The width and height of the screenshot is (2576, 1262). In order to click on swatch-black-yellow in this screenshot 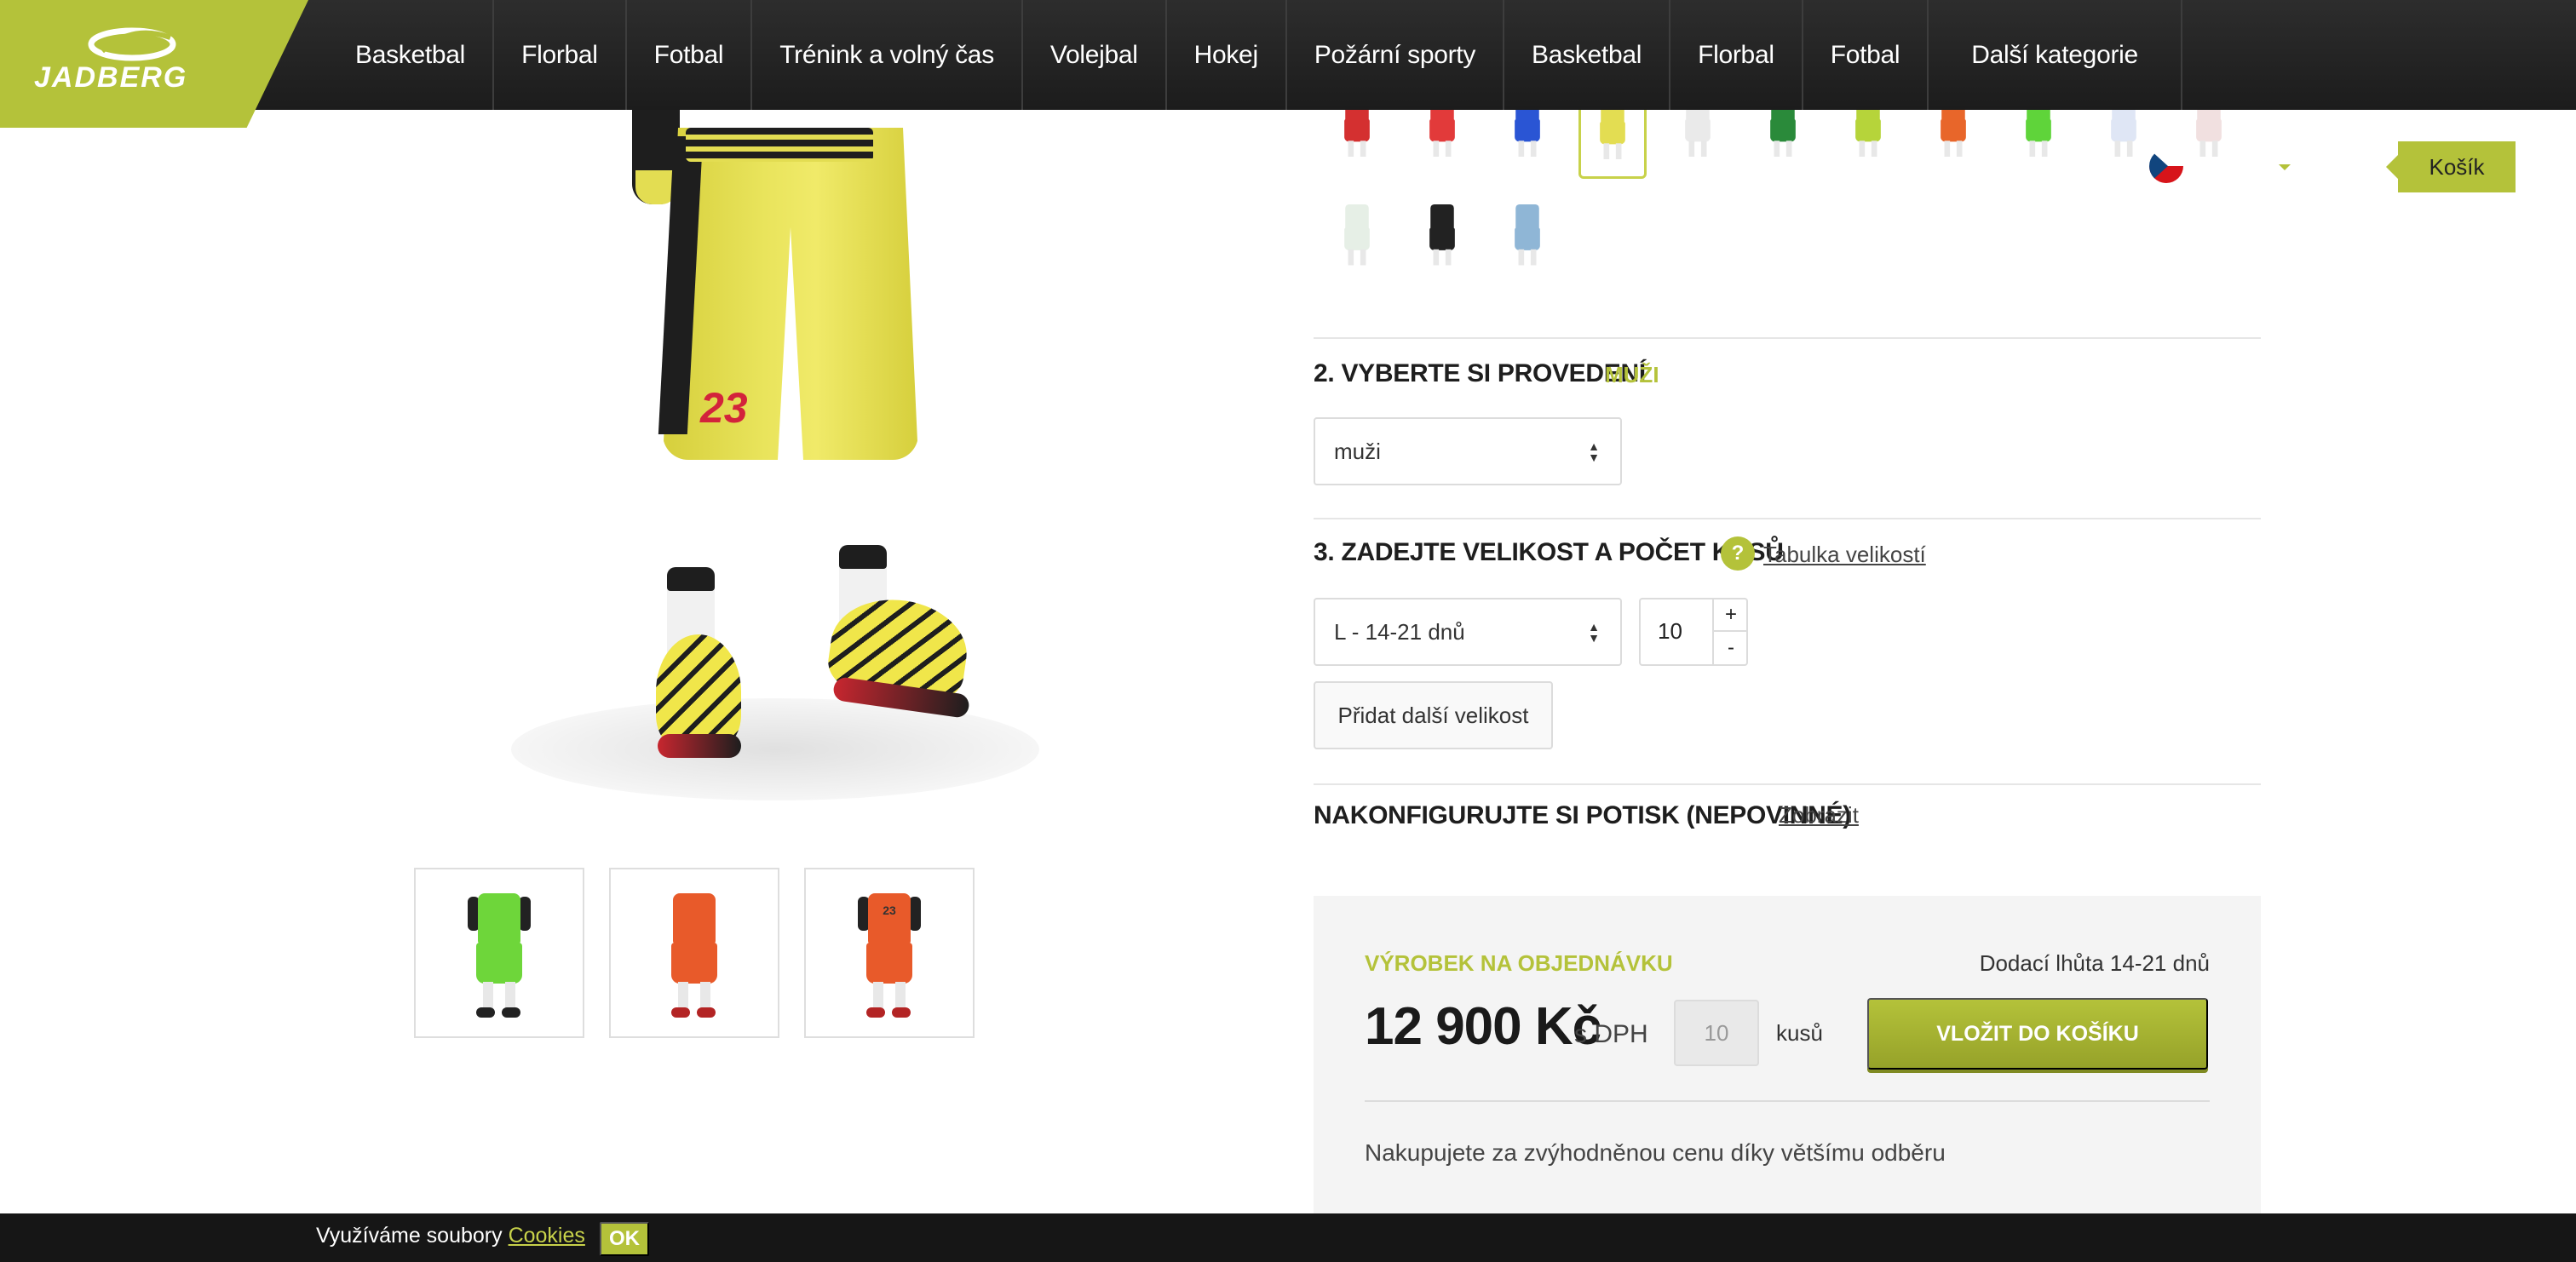, I will do `click(1443, 243)`.